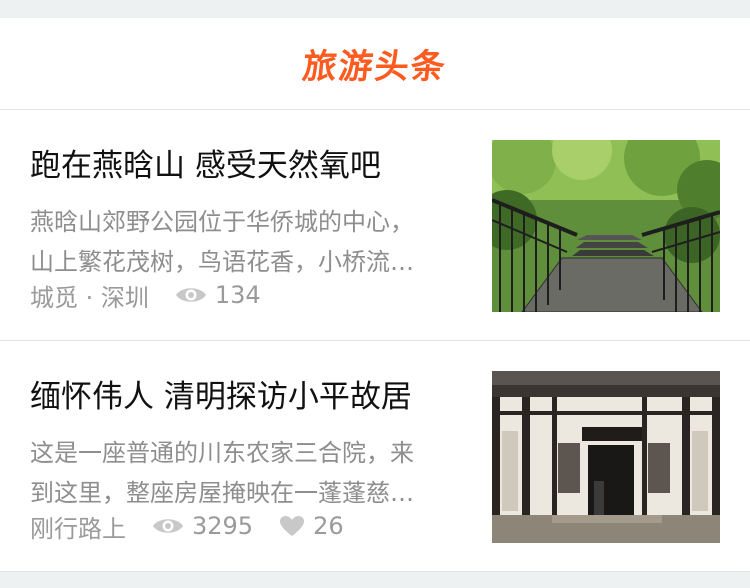 This screenshot has width=750, height=588. I want to click on author-label: 刚行路上, so click(78, 528).